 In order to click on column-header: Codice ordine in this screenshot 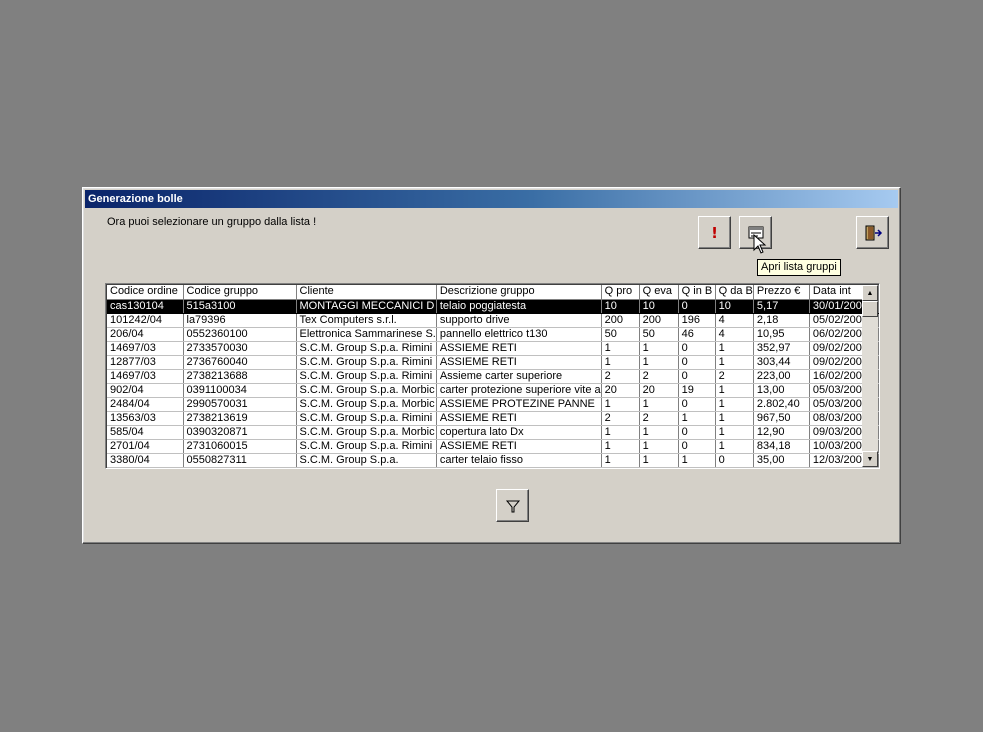, I will do `click(145, 292)`.